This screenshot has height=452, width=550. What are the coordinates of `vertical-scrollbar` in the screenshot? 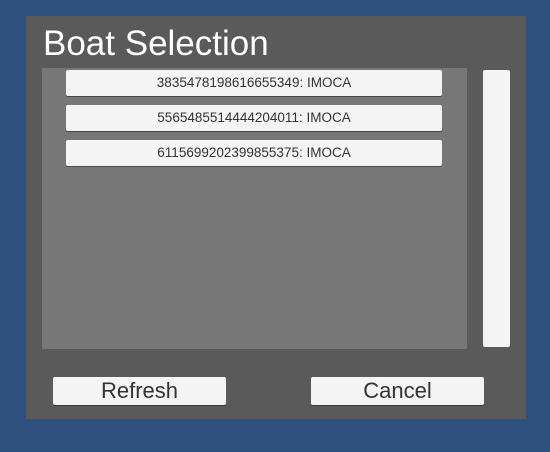 It's located at (496, 208).